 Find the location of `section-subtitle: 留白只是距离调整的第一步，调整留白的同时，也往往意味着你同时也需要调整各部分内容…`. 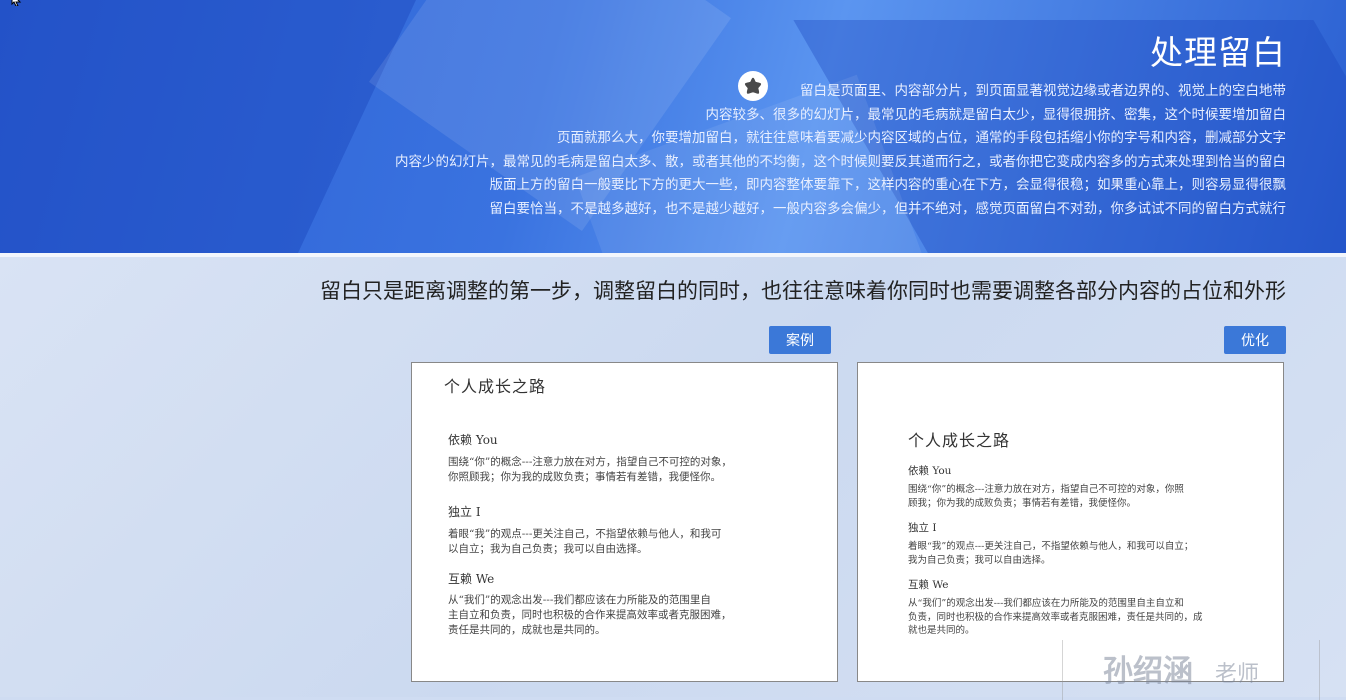

section-subtitle: 留白只是距离调整的第一步，调整留白的同时，也往往意味着你同时也需要调整各部分内容… is located at coordinates (803, 291).